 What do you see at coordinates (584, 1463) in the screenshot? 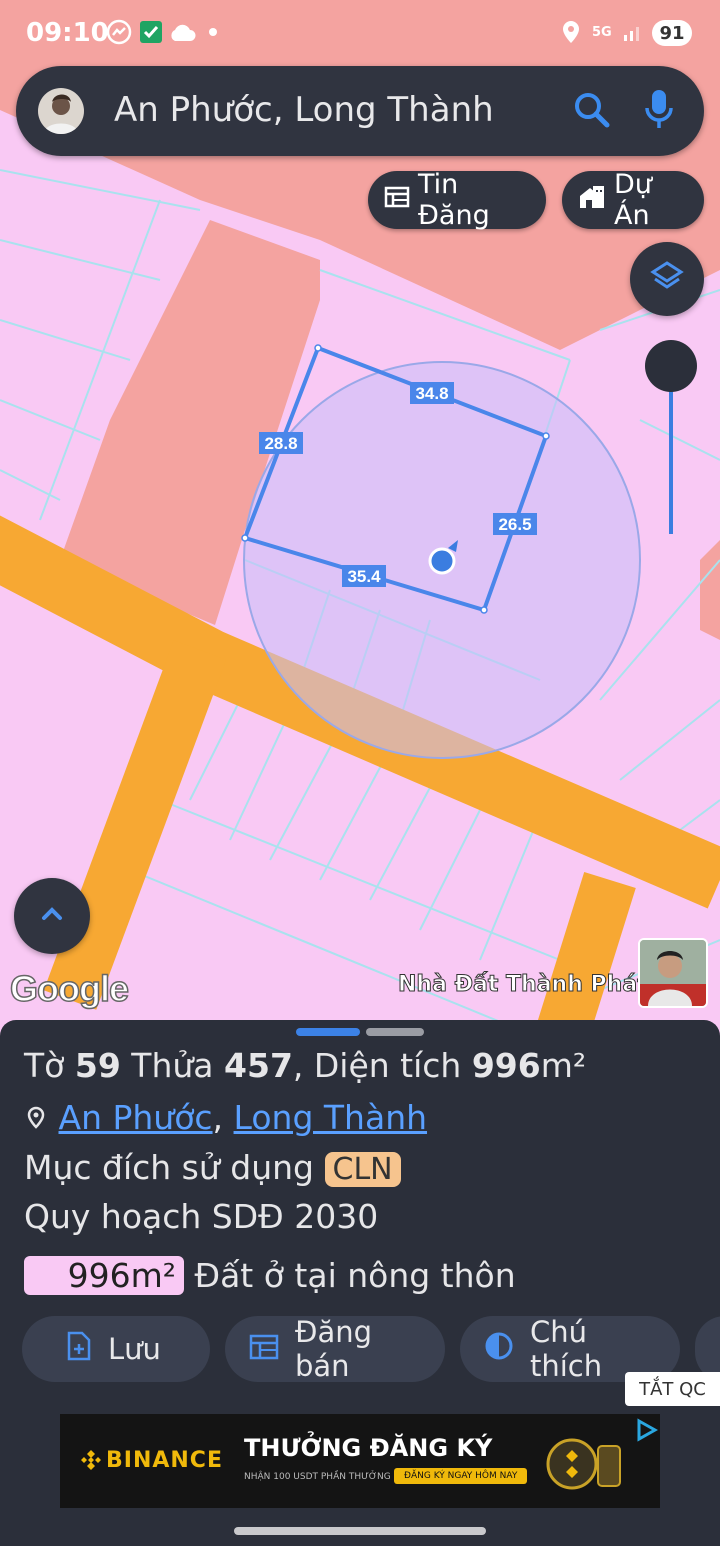
I see `ad-coin-icon` at bounding box center [584, 1463].